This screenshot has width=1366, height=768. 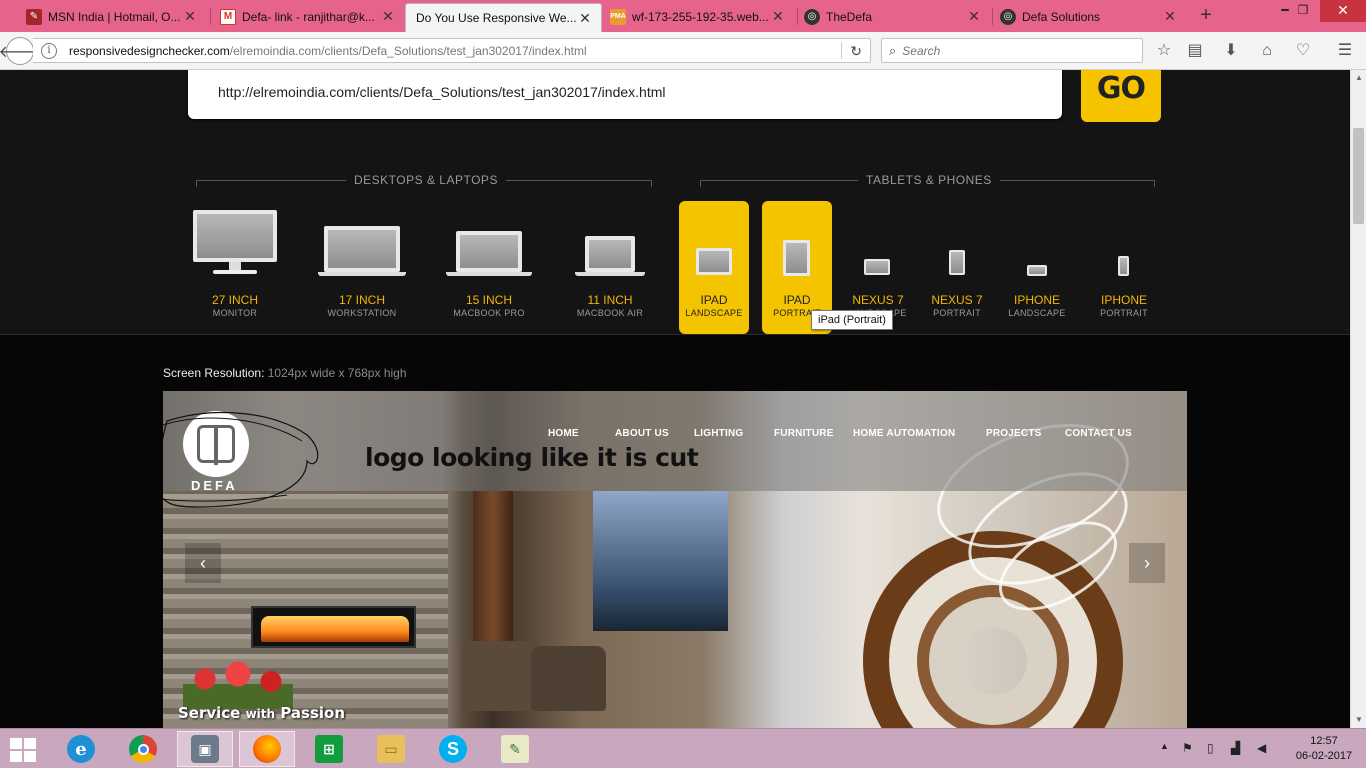 I want to click on tab-phpmyadmin: PMA wf-173-255-192-35.web... ✕, so click(x=699, y=16).